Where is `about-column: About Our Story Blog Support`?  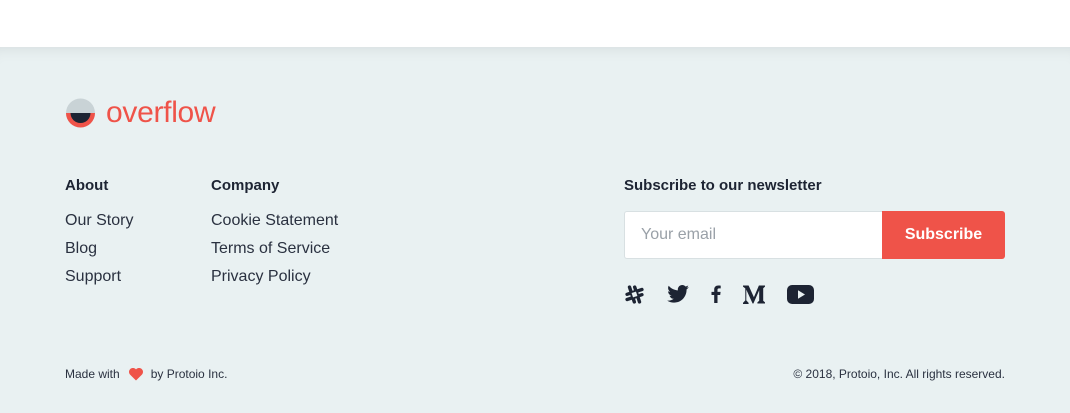
about-column: About Our Story Blog Support is located at coordinates (99, 234).